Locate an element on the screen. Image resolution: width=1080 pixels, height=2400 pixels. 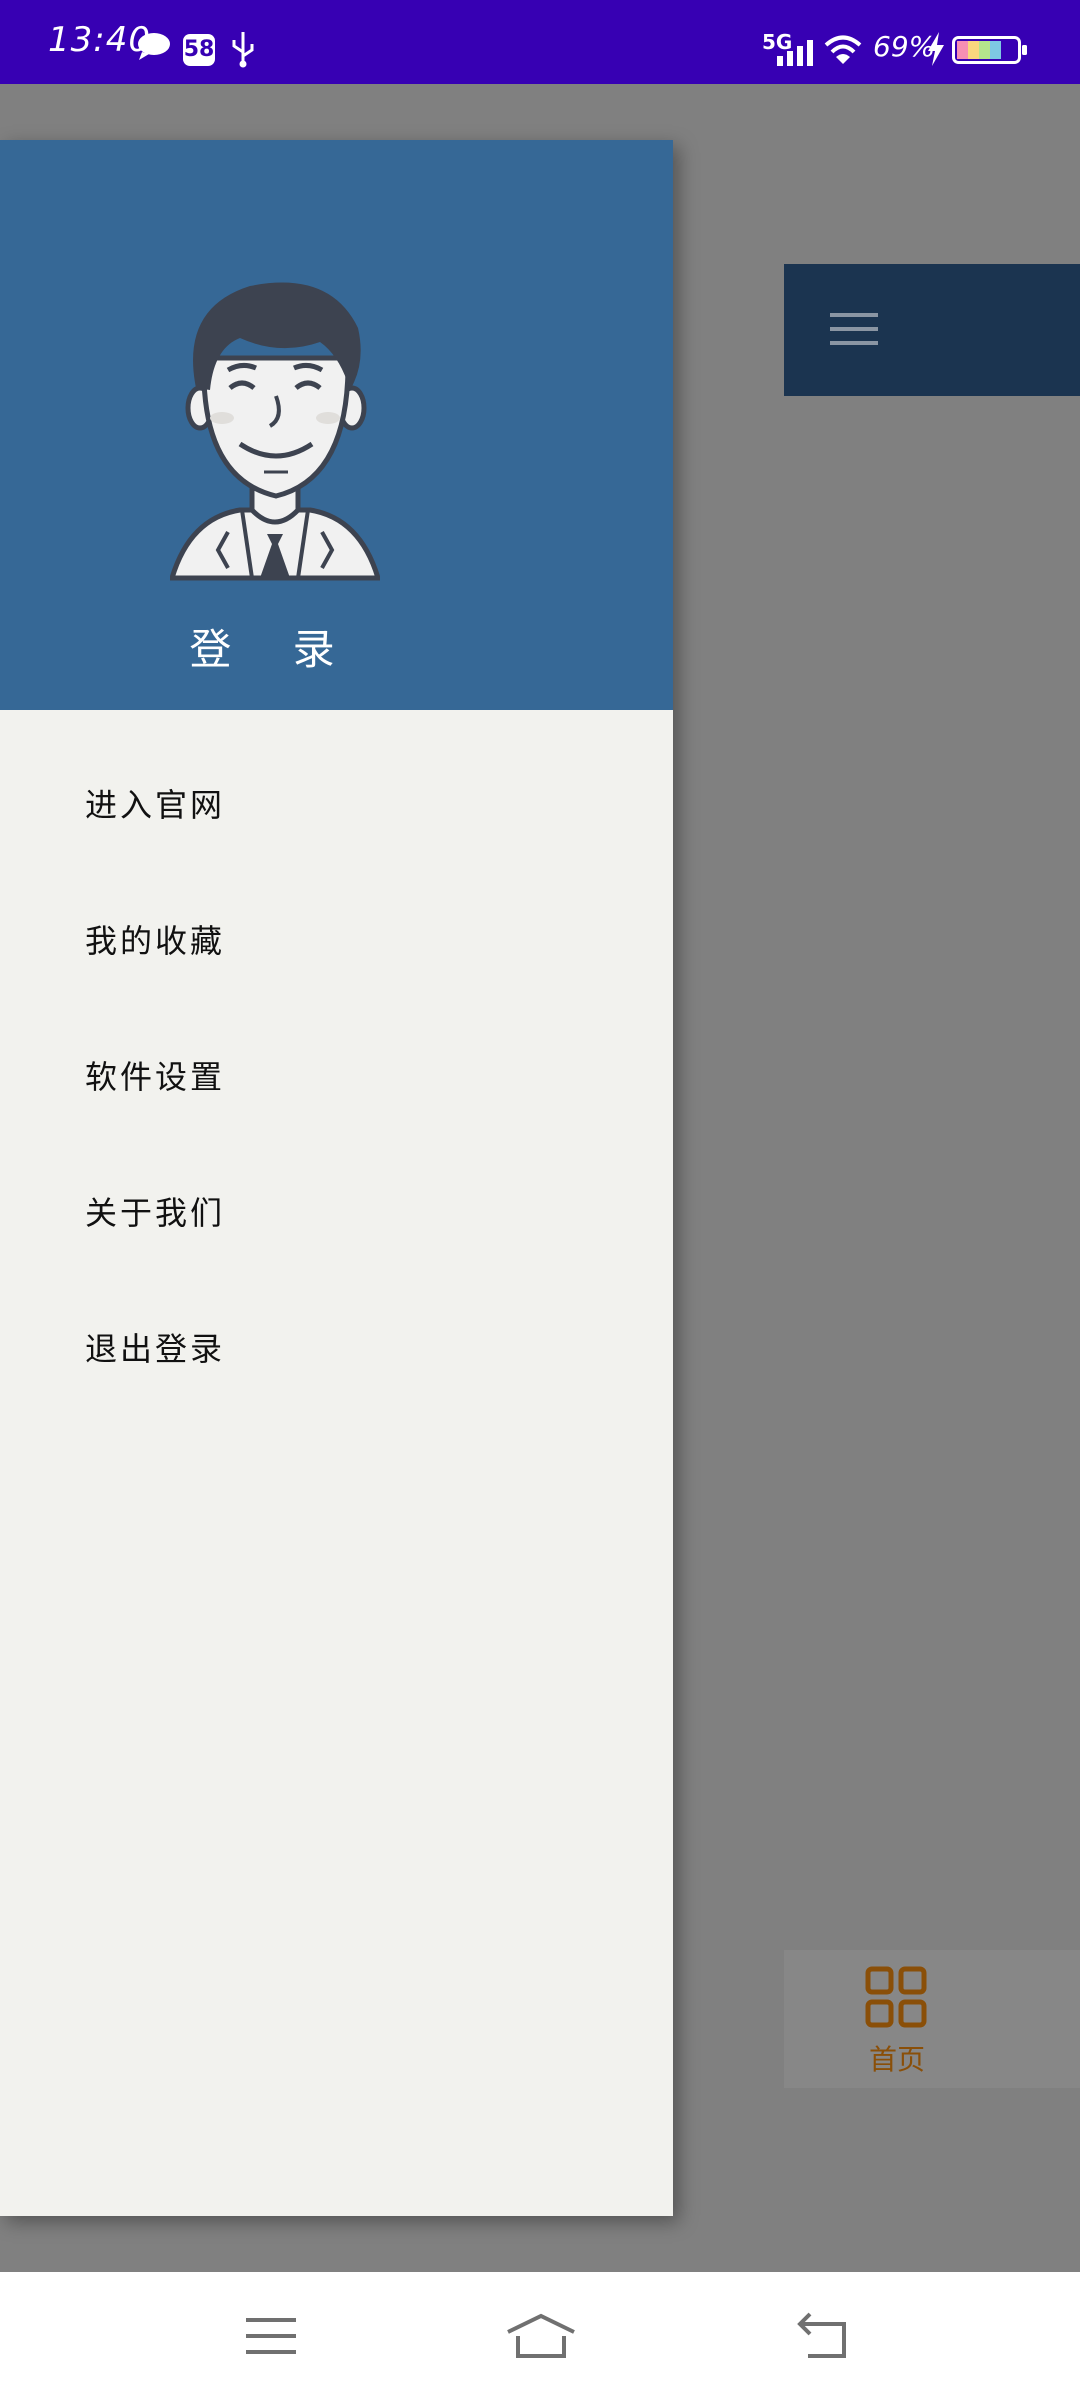
status-time: 13:40 is located at coordinates (99, 40).